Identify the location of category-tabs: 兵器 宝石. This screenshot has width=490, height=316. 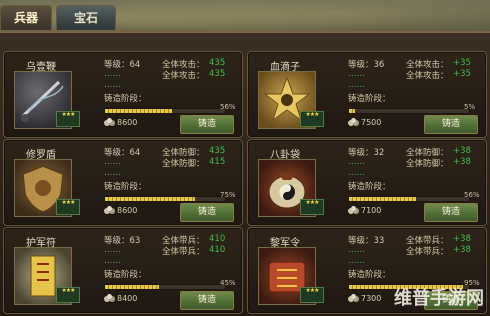
(58, 18).